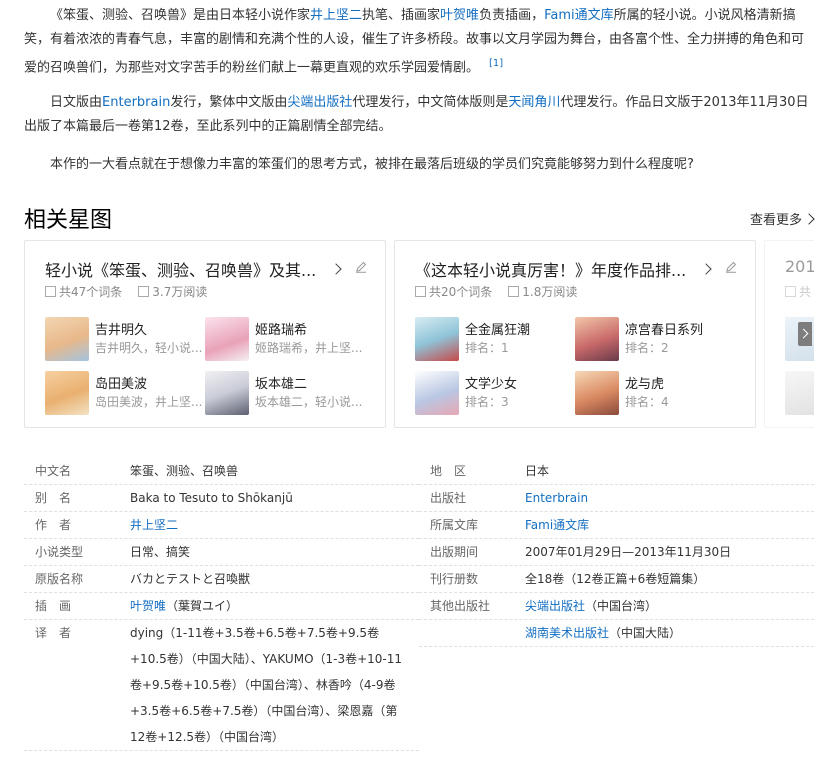  What do you see at coordinates (460, 606) in the screenshot?
I see `info-label: 其他出版社` at bounding box center [460, 606].